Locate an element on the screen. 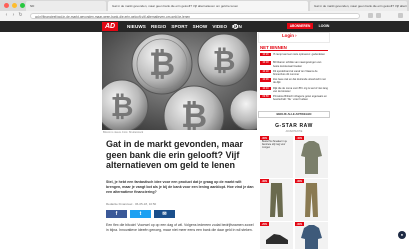 This screenshot has width=409, height=249. back-icon: ‹ is located at coordinates (6, 15).